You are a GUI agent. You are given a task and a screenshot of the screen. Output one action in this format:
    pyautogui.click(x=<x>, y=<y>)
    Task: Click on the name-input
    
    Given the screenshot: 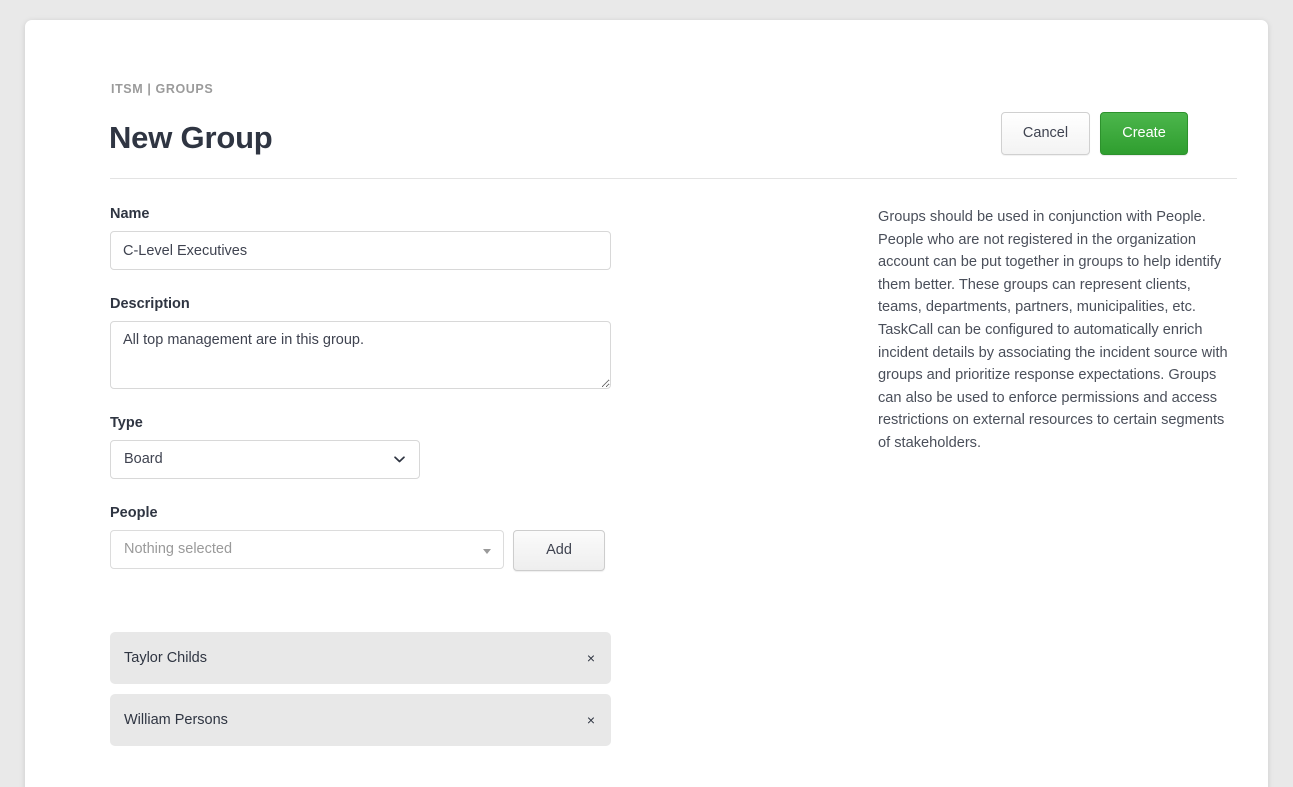 What is the action you would take?
    pyautogui.click(x=360, y=250)
    